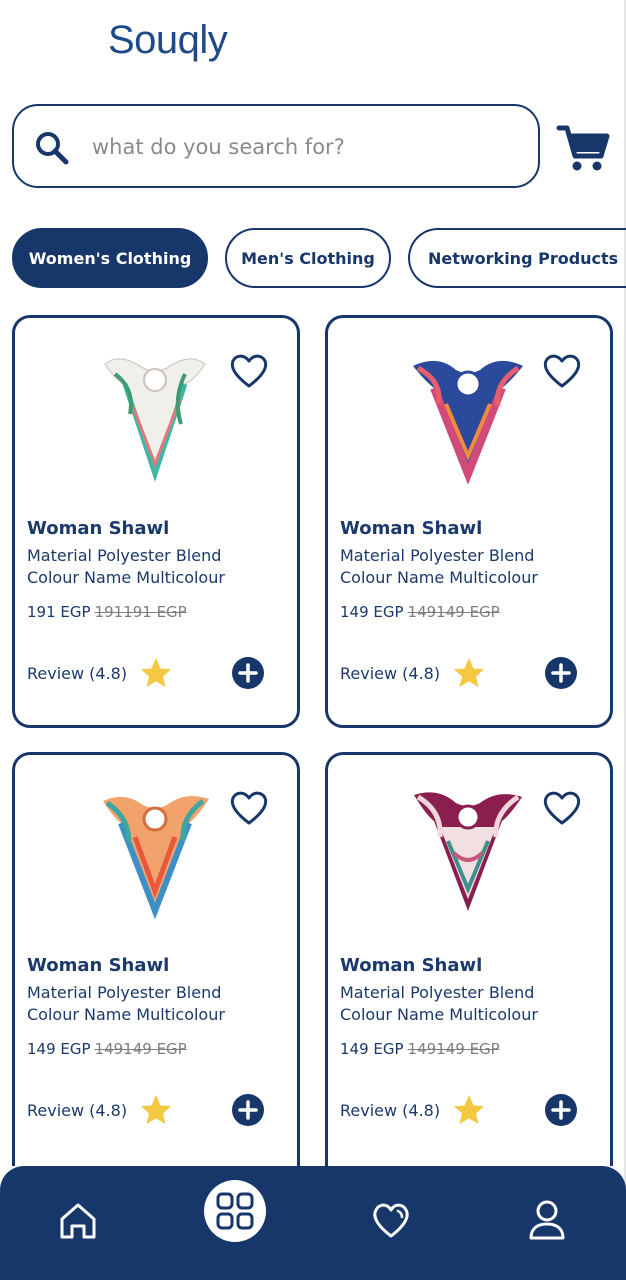  What do you see at coordinates (547, 1219) in the screenshot?
I see `user-icon` at bounding box center [547, 1219].